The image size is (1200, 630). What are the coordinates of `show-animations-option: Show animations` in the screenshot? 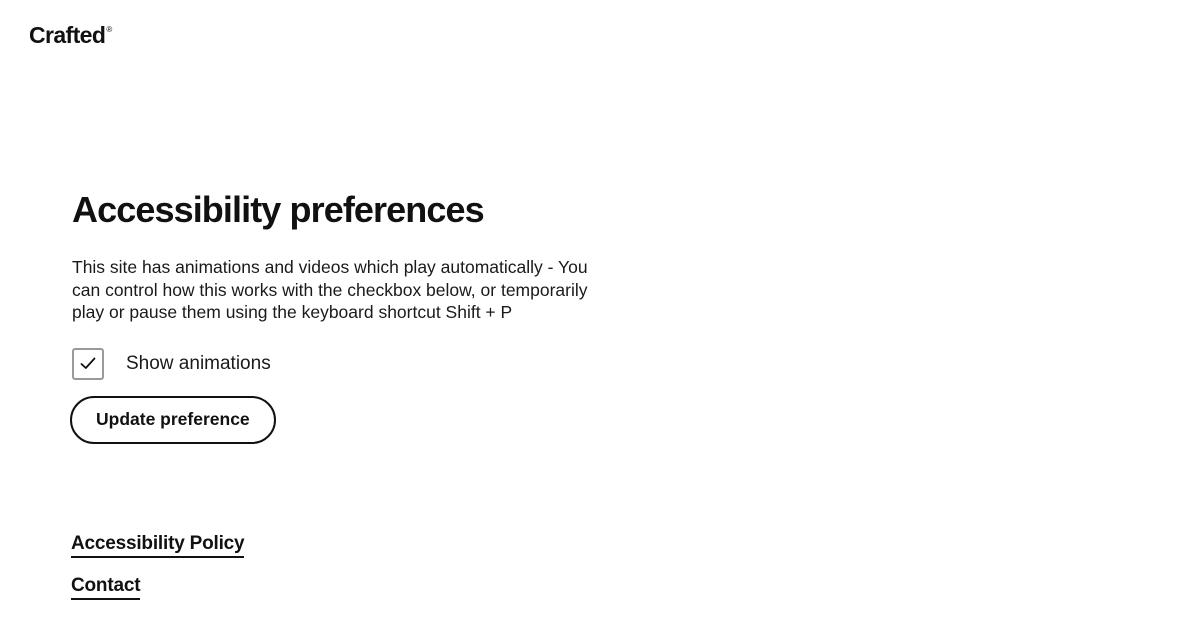 It's located at (352, 363).